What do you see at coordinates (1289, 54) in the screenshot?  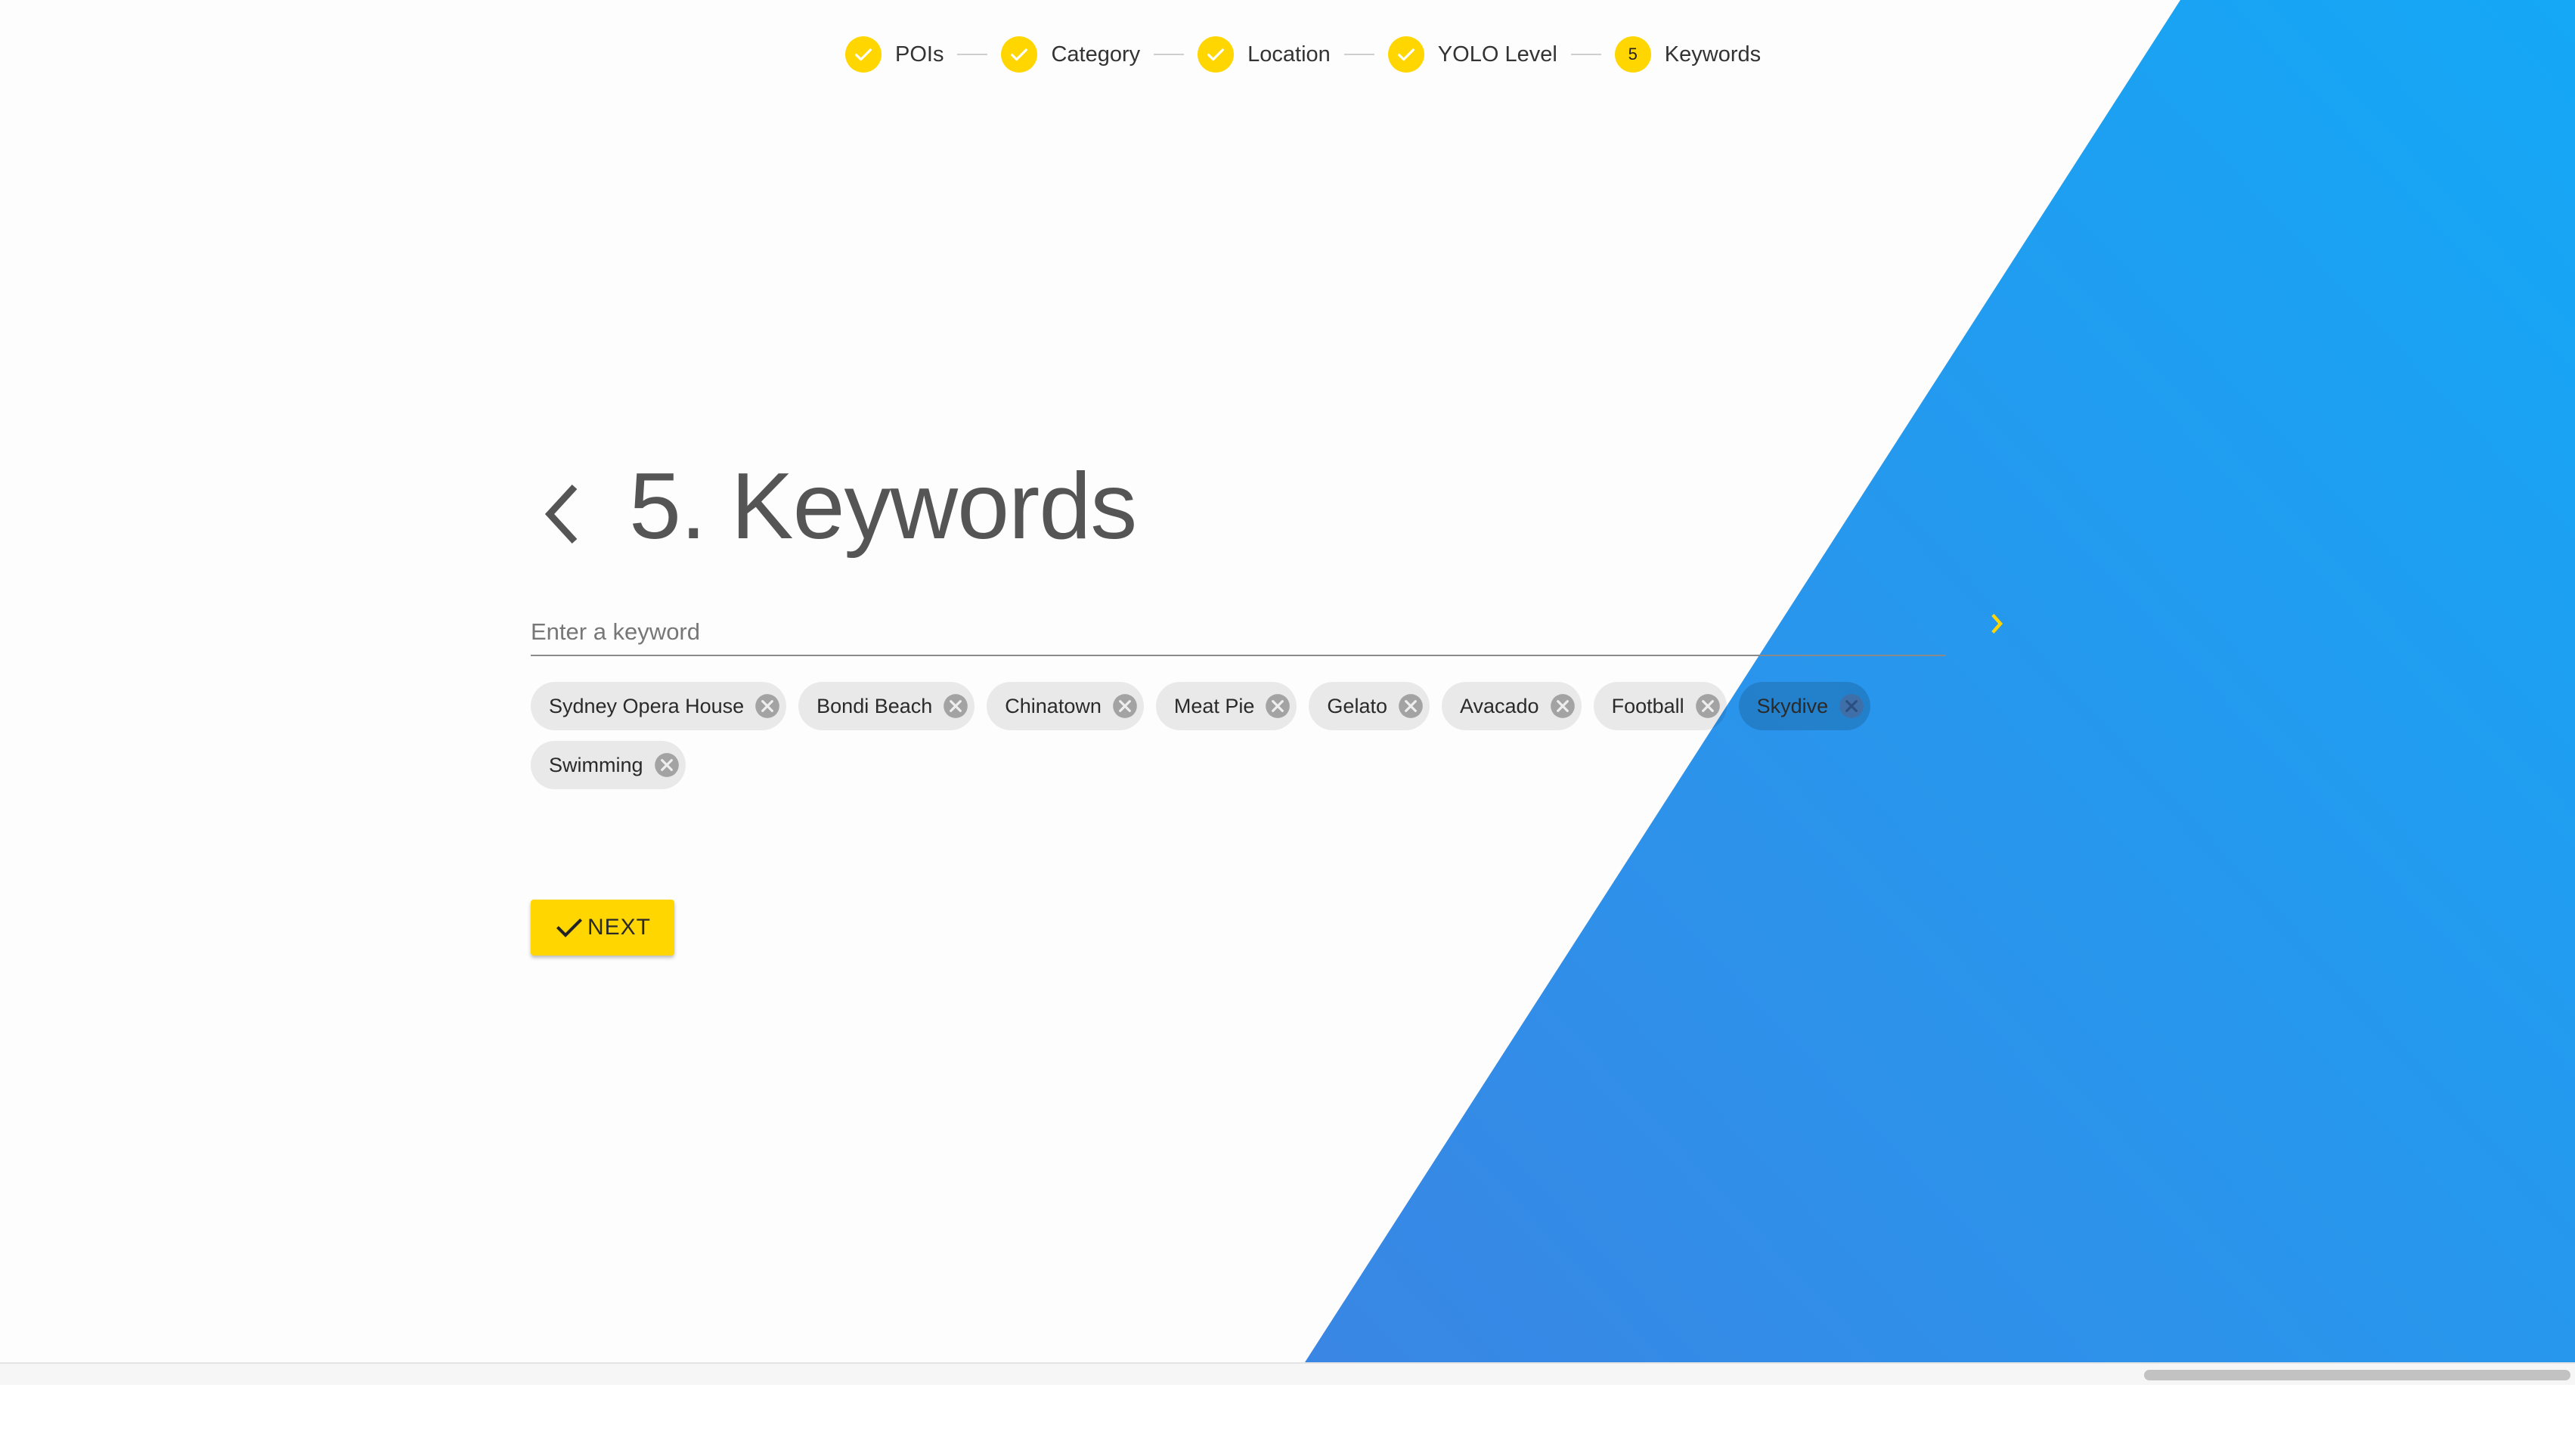 I see `step-label: Location` at bounding box center [1289, 54].